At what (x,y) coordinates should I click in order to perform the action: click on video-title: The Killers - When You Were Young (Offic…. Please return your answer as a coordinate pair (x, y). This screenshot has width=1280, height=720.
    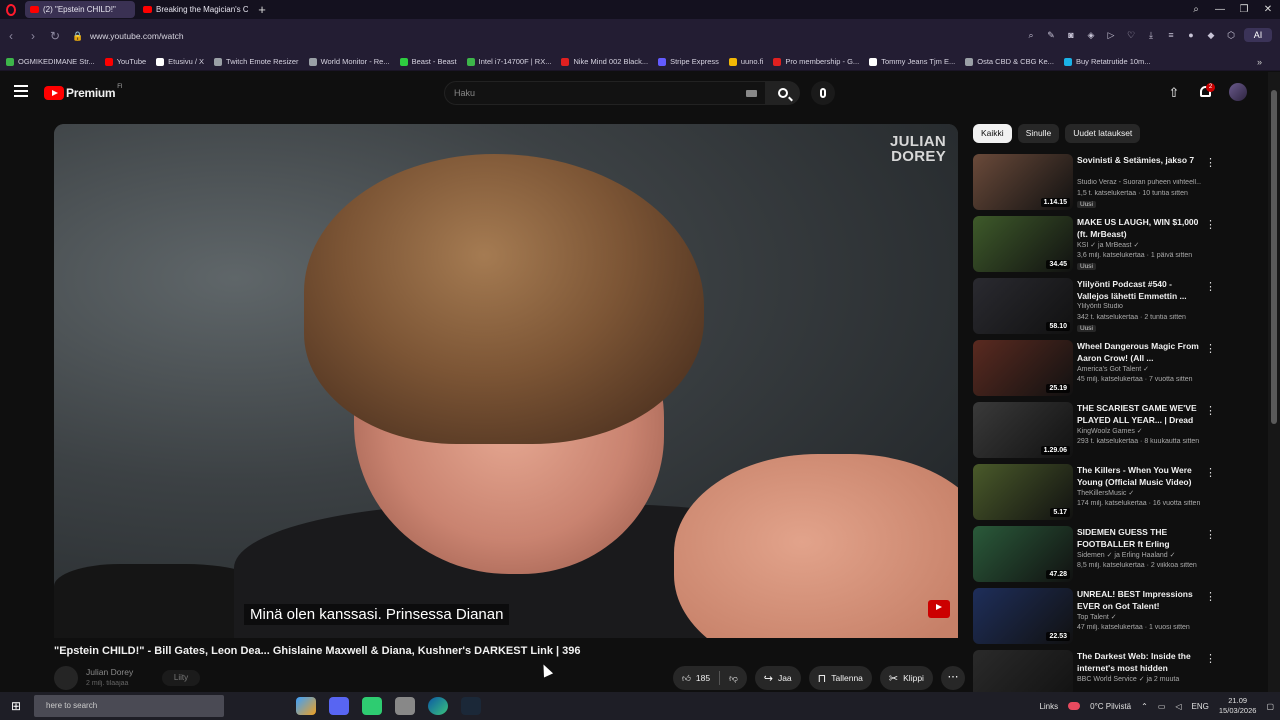
    Looking at the image, I should click on (1139, 476).